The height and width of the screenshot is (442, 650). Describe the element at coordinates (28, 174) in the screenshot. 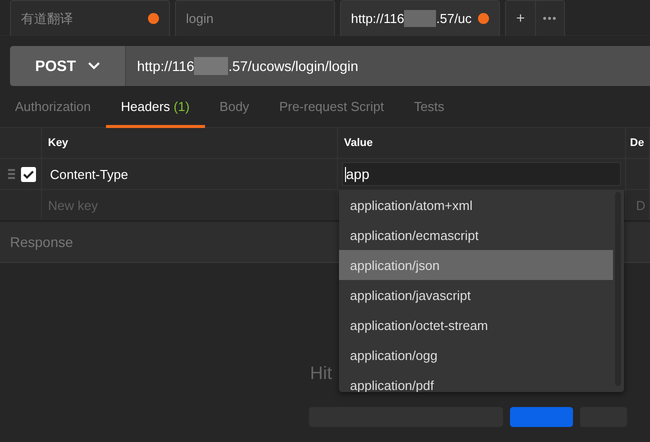

I see `checkbox` at that location.